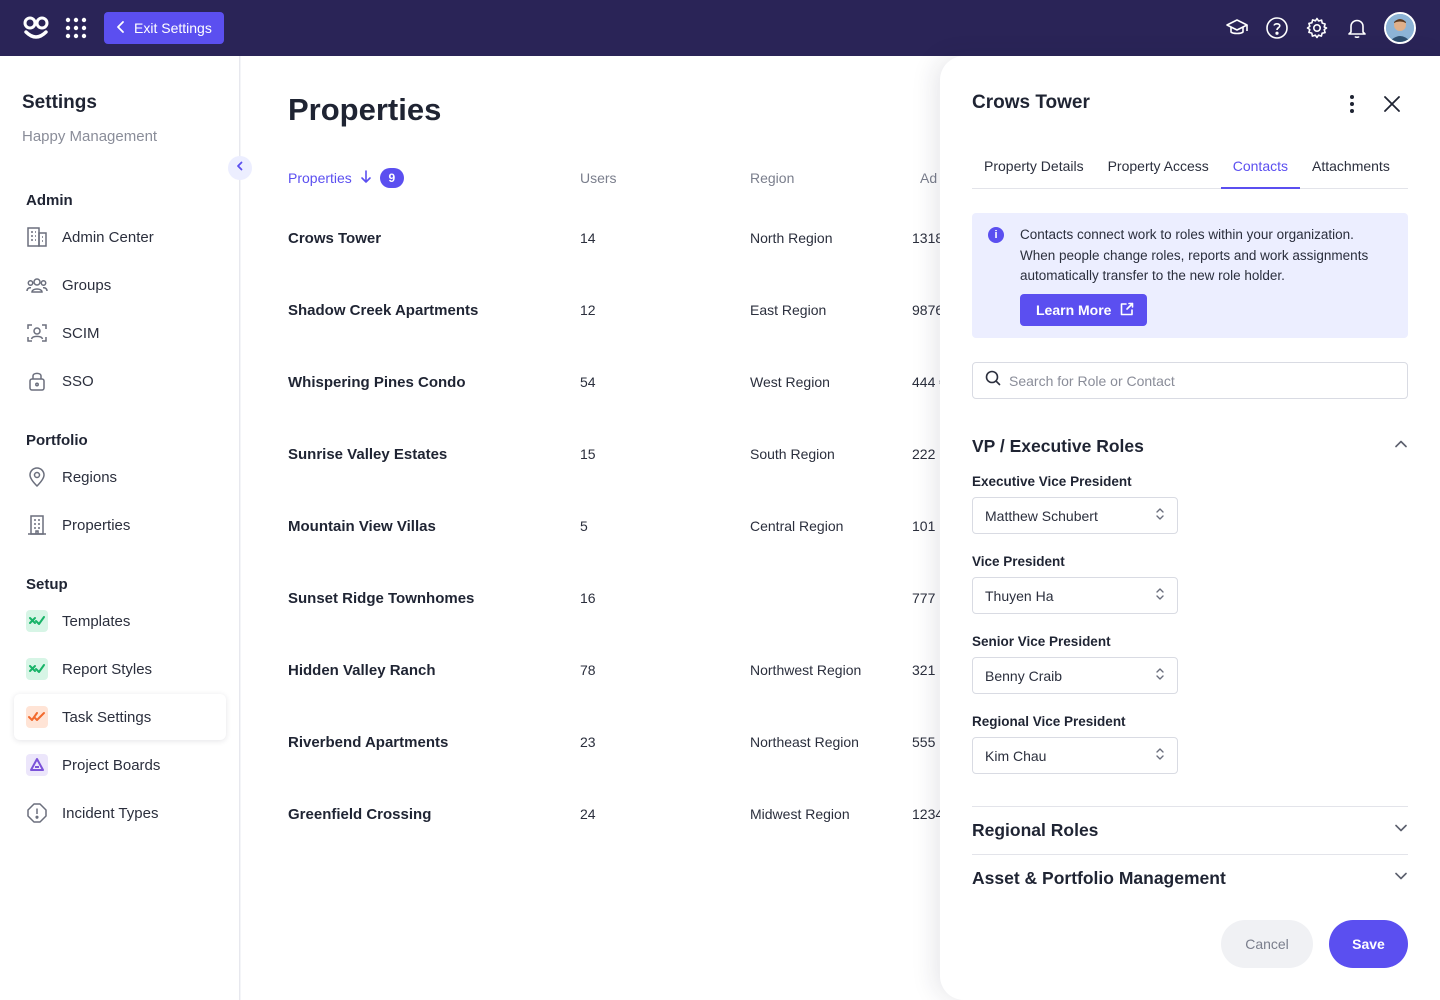 This screenshot has width=1440, height=1000. I want to click on user-count: 78, so click(588, 670).